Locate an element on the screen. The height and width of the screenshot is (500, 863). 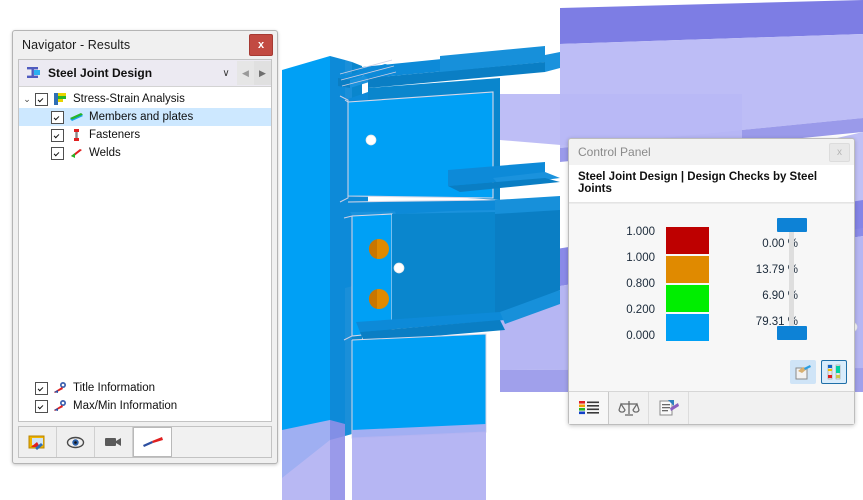
slider-handle-lower is located at coordinates (792, 333).